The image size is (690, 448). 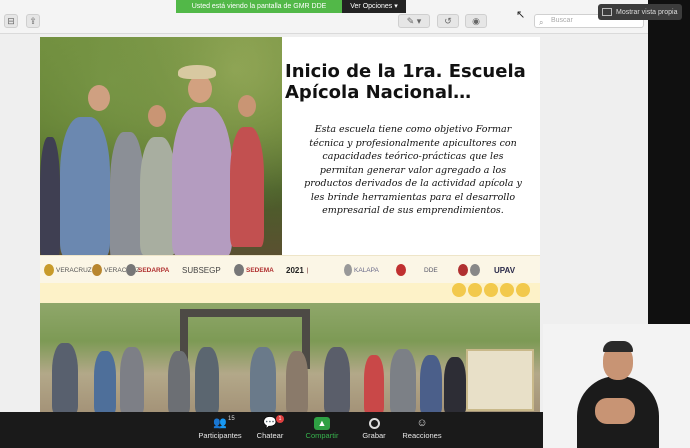 I want to click on year-2021-logo: 2021 |, so click(x=297, y=270).